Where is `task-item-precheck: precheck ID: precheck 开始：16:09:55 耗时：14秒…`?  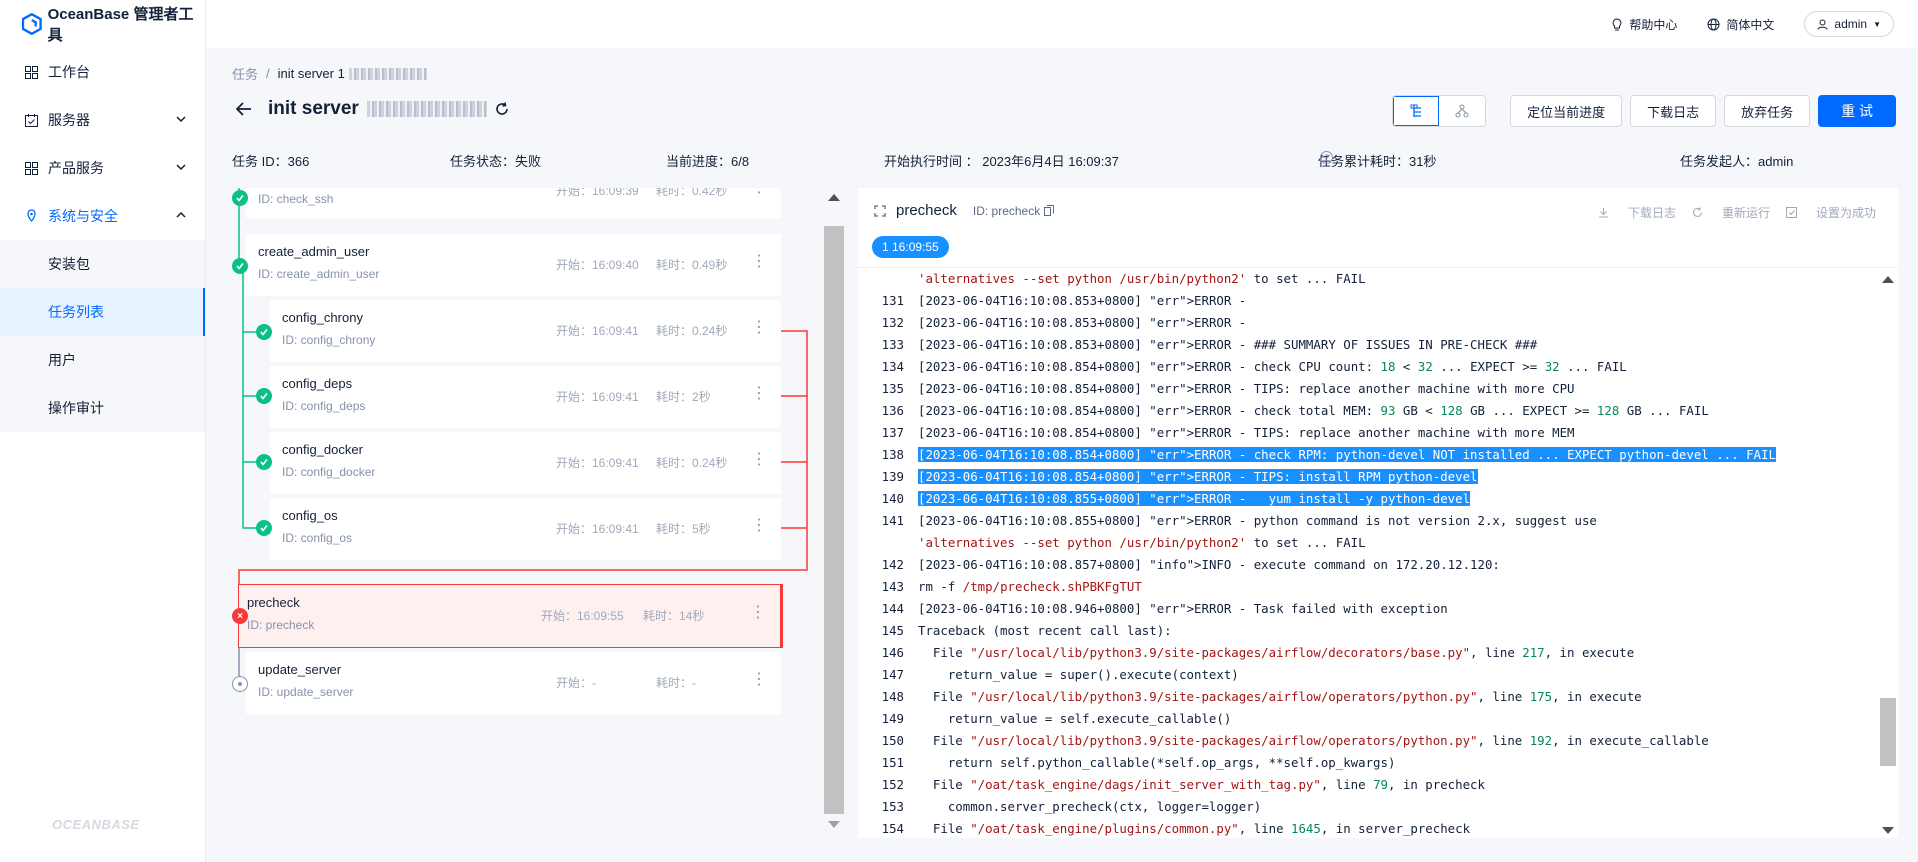
task-item-precheck: precheck ID: precheck 开始：16:09:55 耗时：14秒… is located at coordinates (510, 616).